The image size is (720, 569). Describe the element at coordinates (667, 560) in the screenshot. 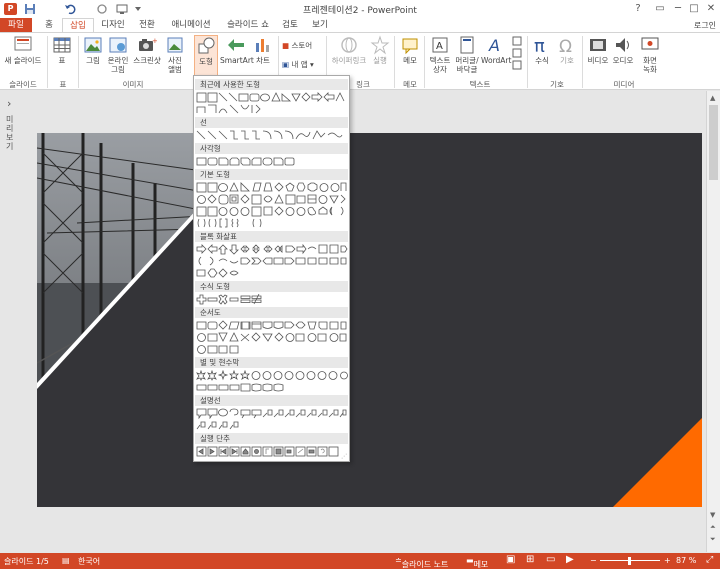

I see `zoom-in-icon: +` at that location.